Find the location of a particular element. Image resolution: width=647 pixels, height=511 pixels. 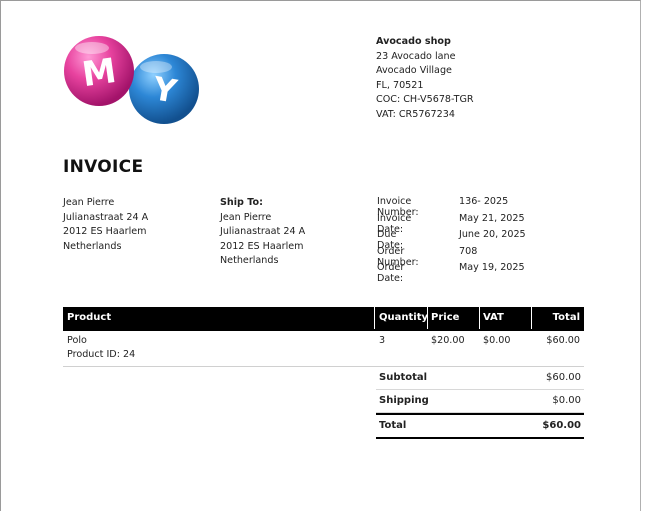

items-table-header: Product Quantity Price VAT Total is located at coordinates (323, 319).